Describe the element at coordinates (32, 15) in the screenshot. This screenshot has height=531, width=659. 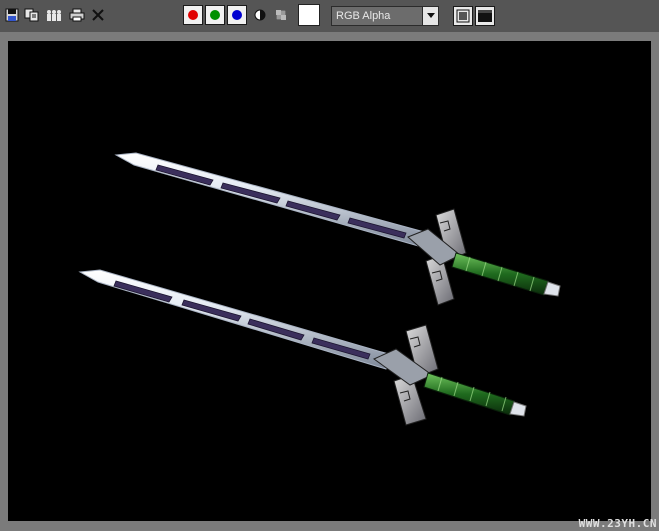
I see `copy-icon` at that location.